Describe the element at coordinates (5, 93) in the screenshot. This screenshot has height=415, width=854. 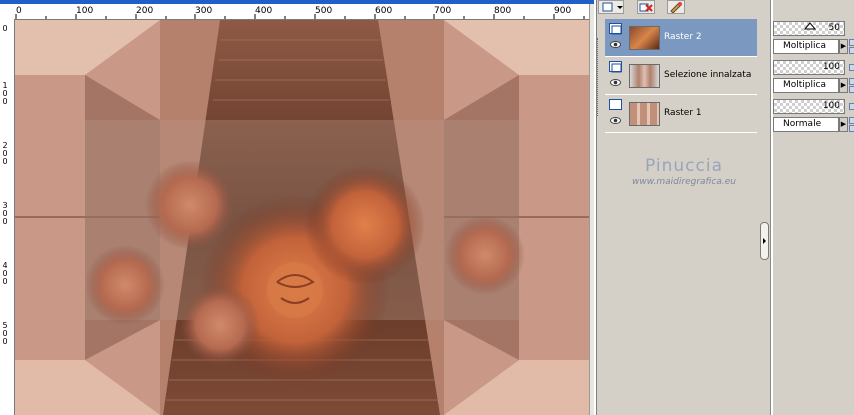
I see `ruler-label: 1 0 0` at that location.